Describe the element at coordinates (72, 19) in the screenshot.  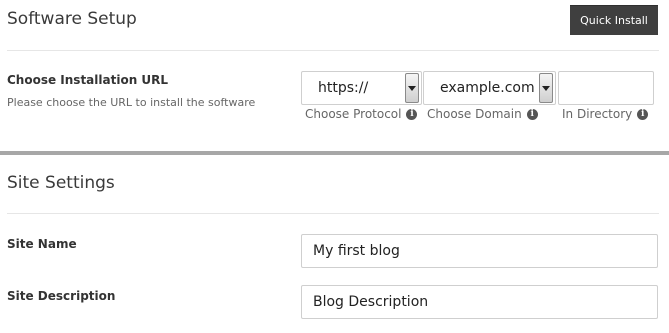
I see `software-setup-title: Software Setup` at that location.